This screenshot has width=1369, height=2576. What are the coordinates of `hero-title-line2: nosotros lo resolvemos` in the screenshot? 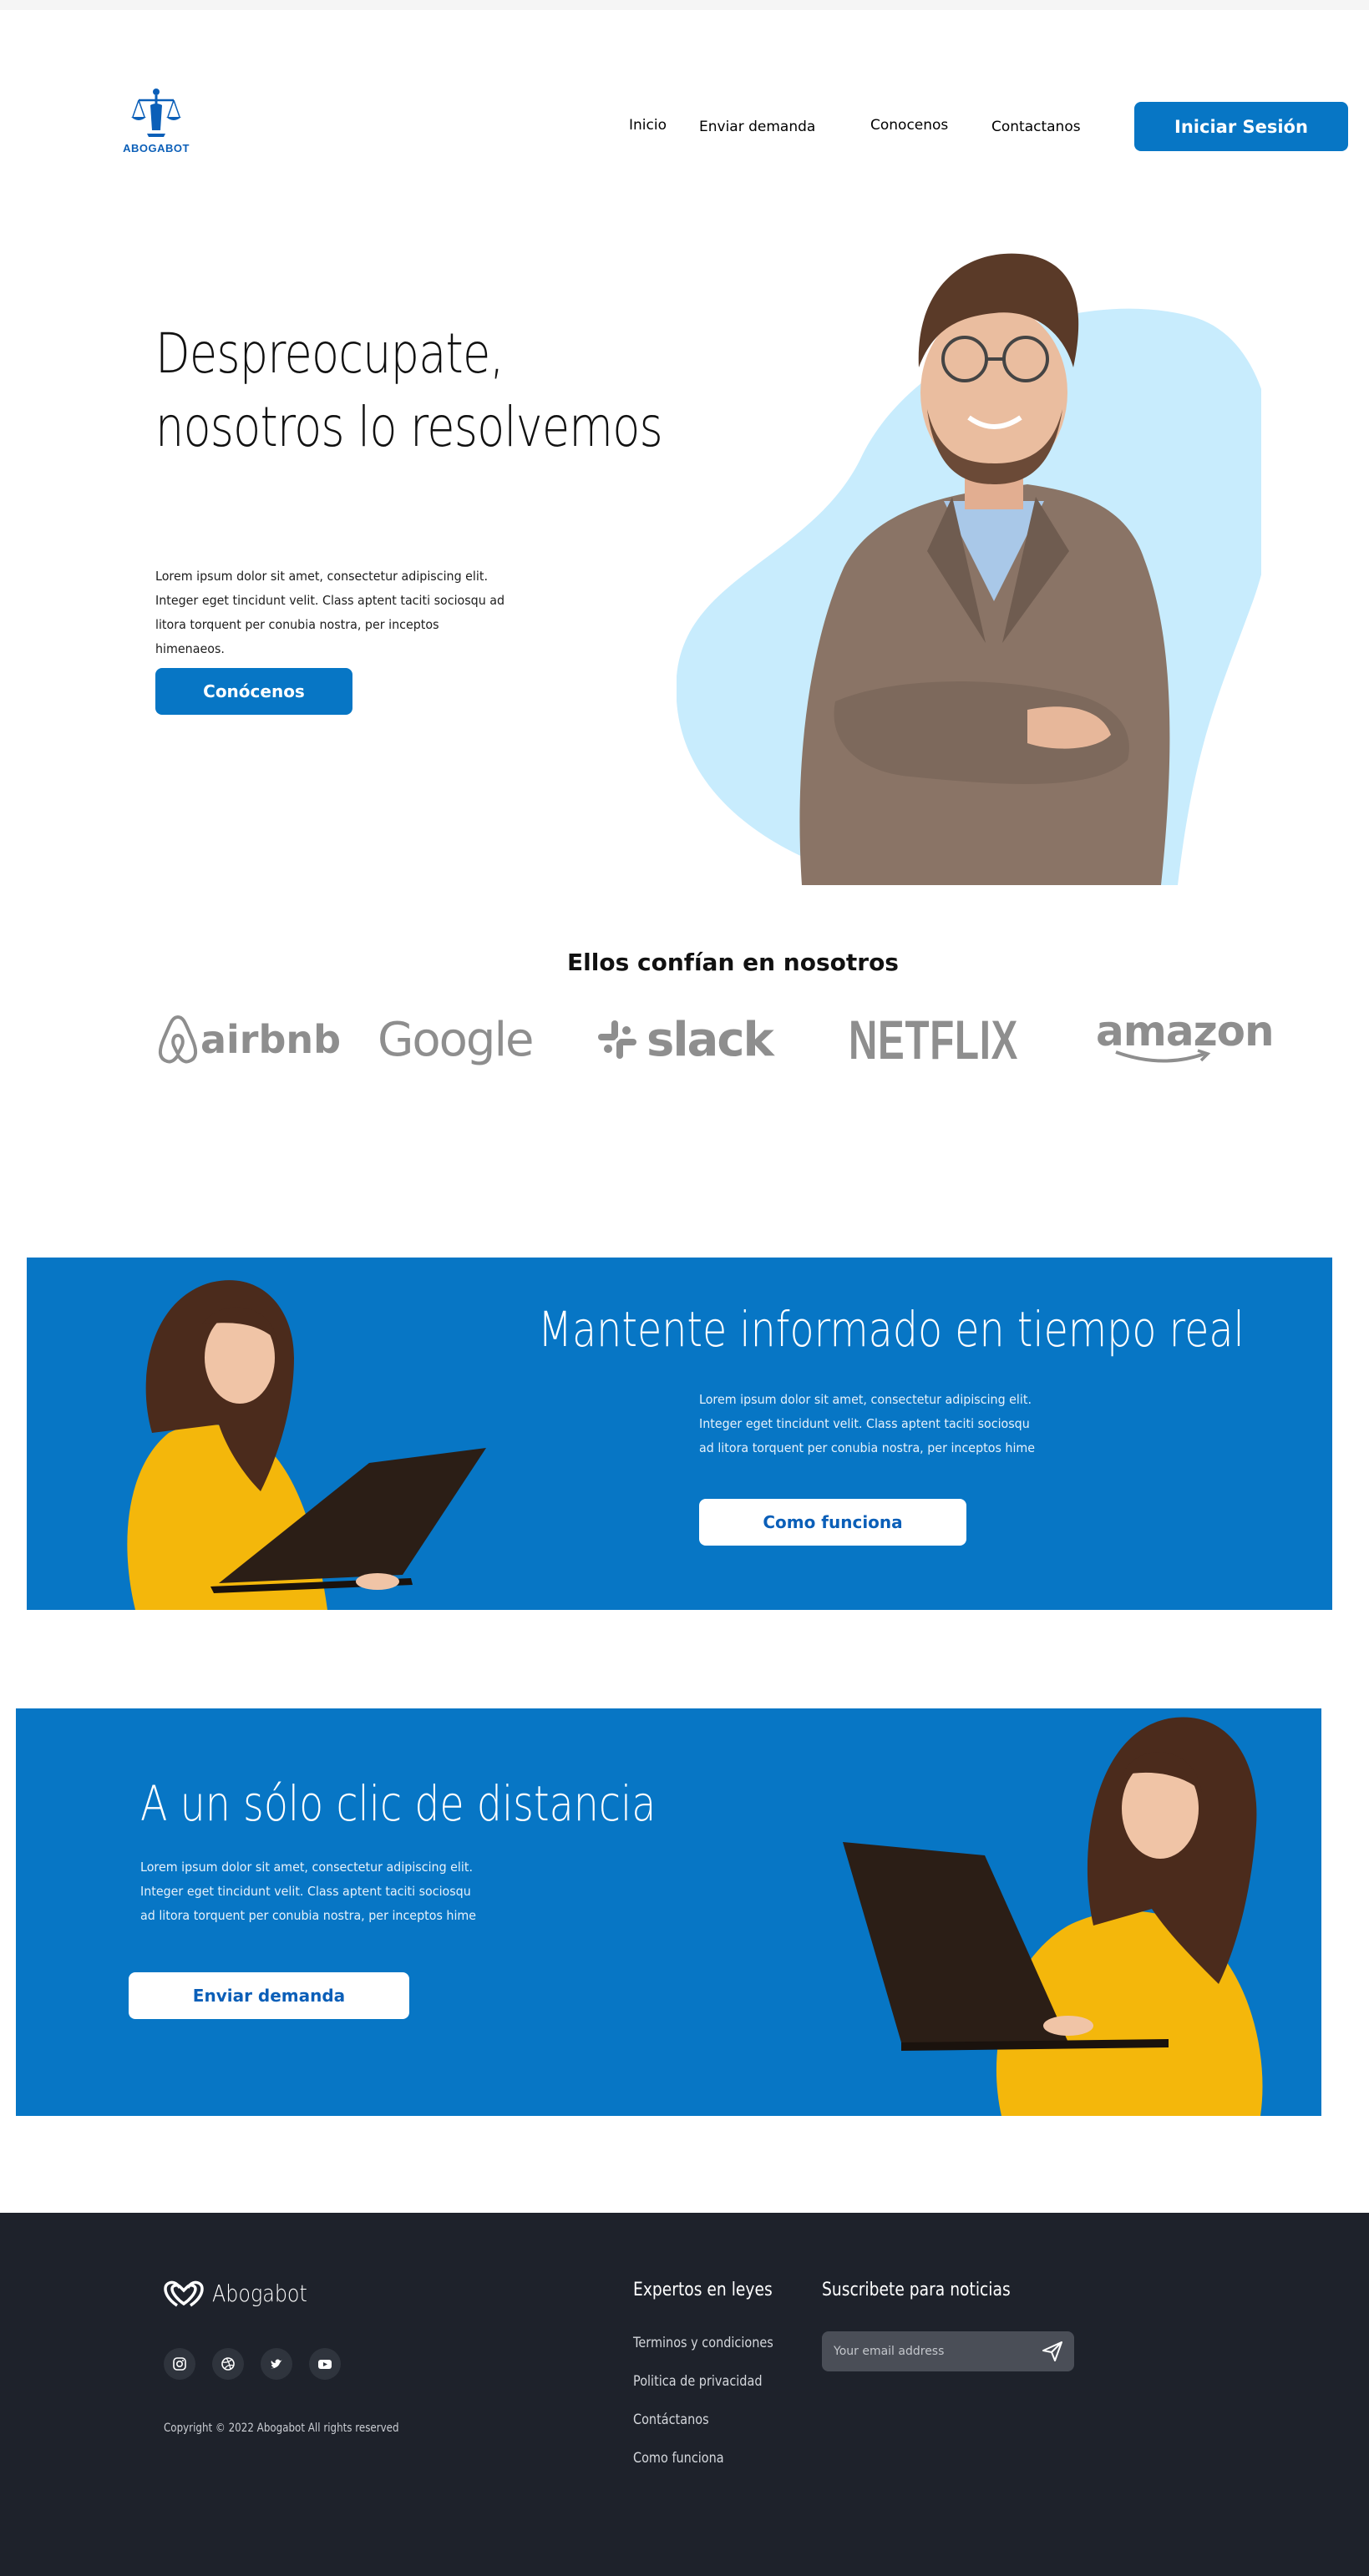 It's located at (409, 427).